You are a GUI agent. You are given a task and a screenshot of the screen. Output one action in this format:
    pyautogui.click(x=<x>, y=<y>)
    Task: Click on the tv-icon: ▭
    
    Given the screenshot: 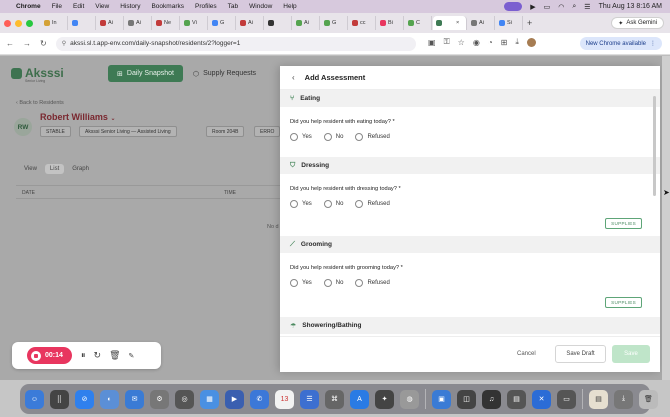 What is the action you would take?
    pyautogui.click(x=566, y=399)
    